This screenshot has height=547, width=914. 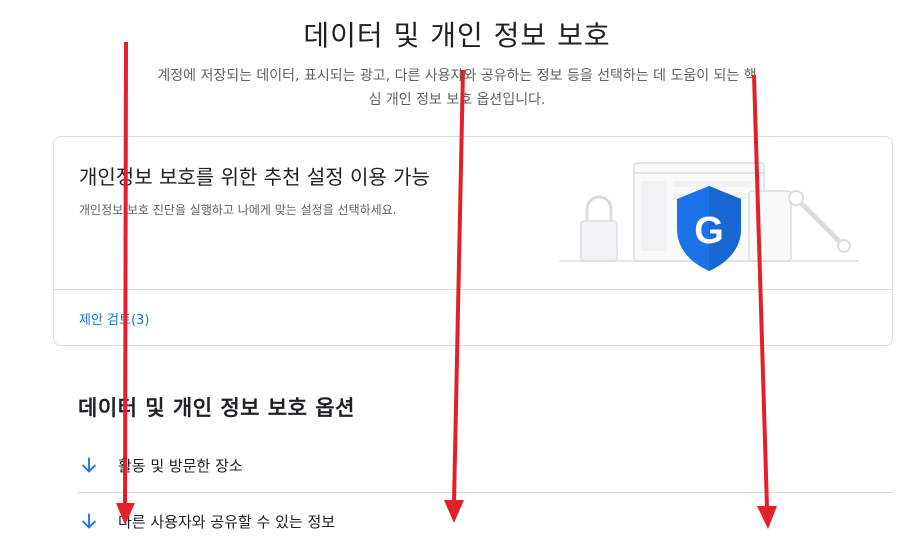 What do you see at coordinates (238, 210) in the screenshot?
I see `card-description: 개인정보 보호 진단을 실행하고 나에게 맞는 설정을 선택하세요.` at bounding box center [238, 210].